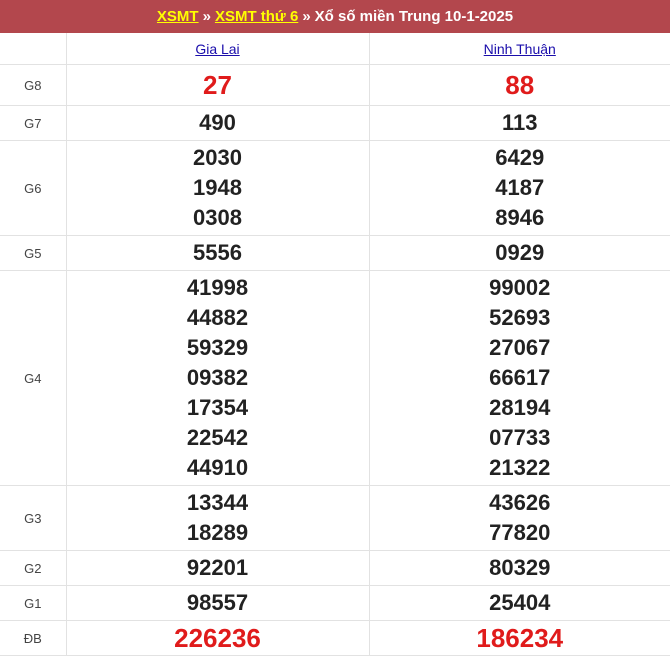 The width and height of the screenshot is (670, 670). I want to click on prize-row-g6: G6 2030 1948 0308 6429 4187 8946, so click(335, 188).